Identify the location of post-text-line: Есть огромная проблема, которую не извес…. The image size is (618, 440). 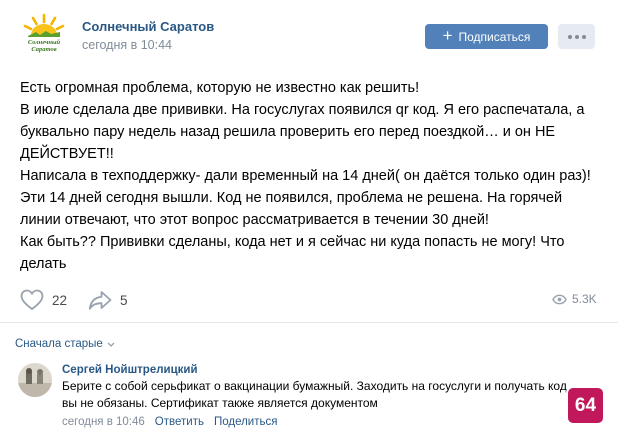
(220, 88).